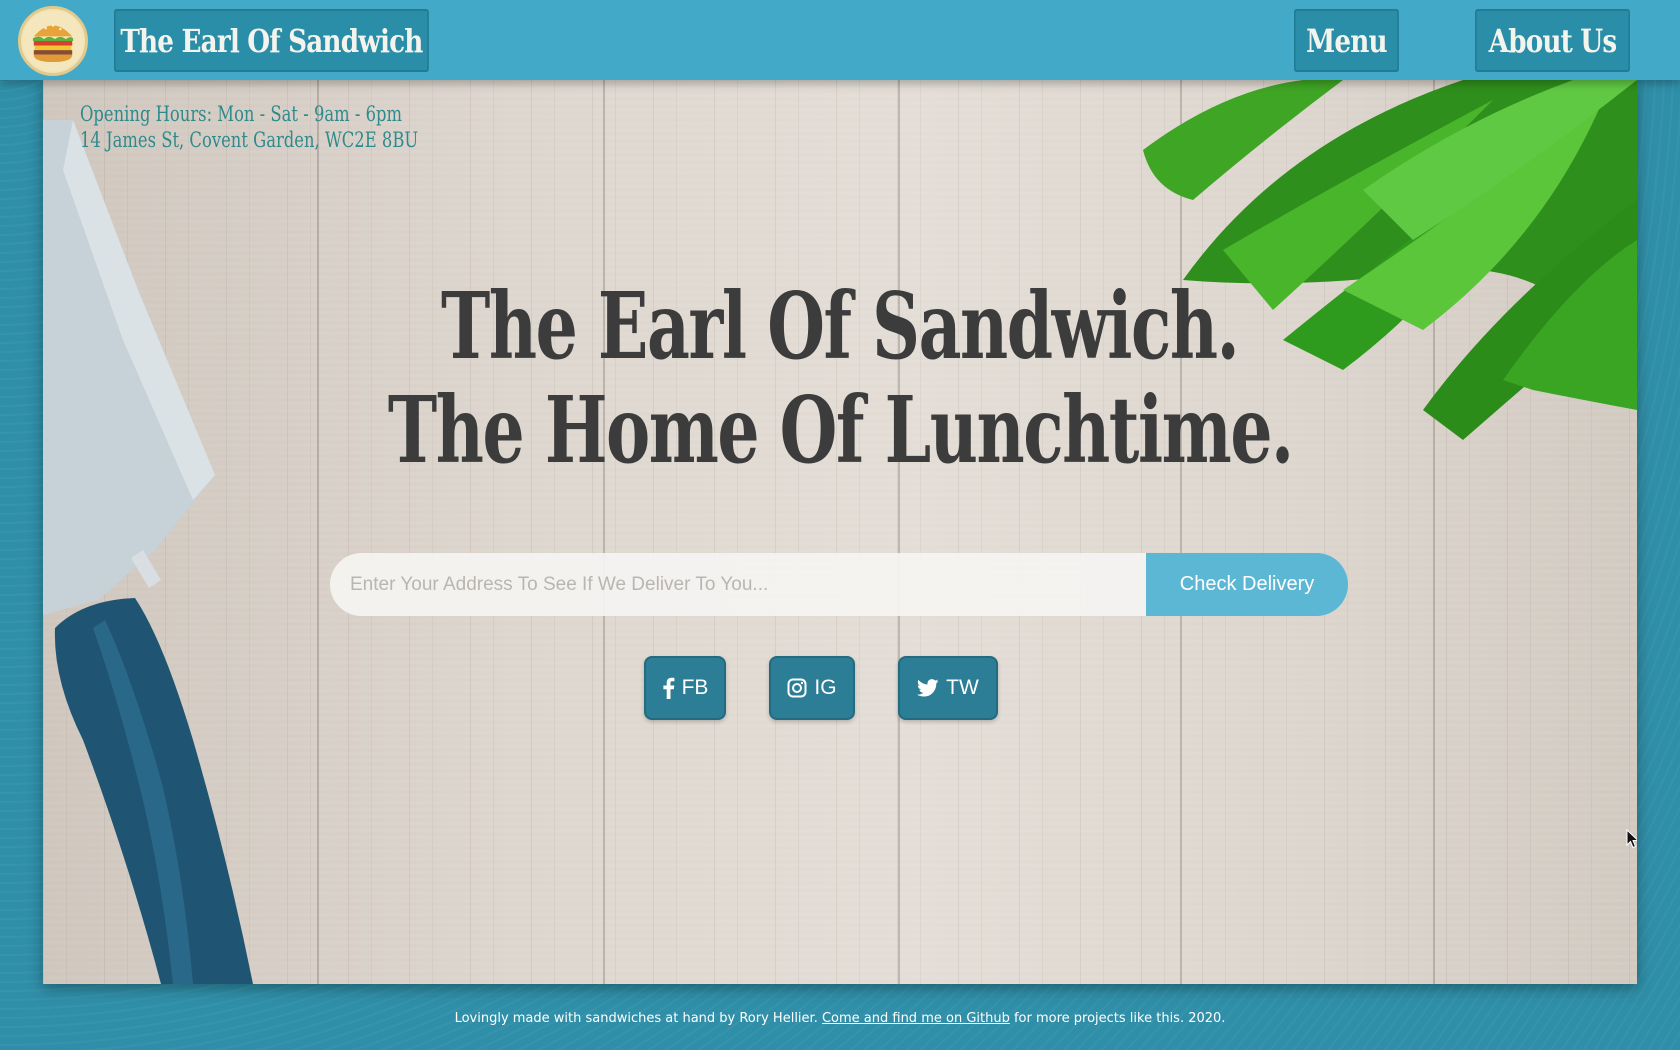 The height and width of the screenshot is (1050, 1680). Describe the element at coordinates (271, 40) in the screenshot. I see `brand-title-button: The Earl Of Sandwich` at that location.